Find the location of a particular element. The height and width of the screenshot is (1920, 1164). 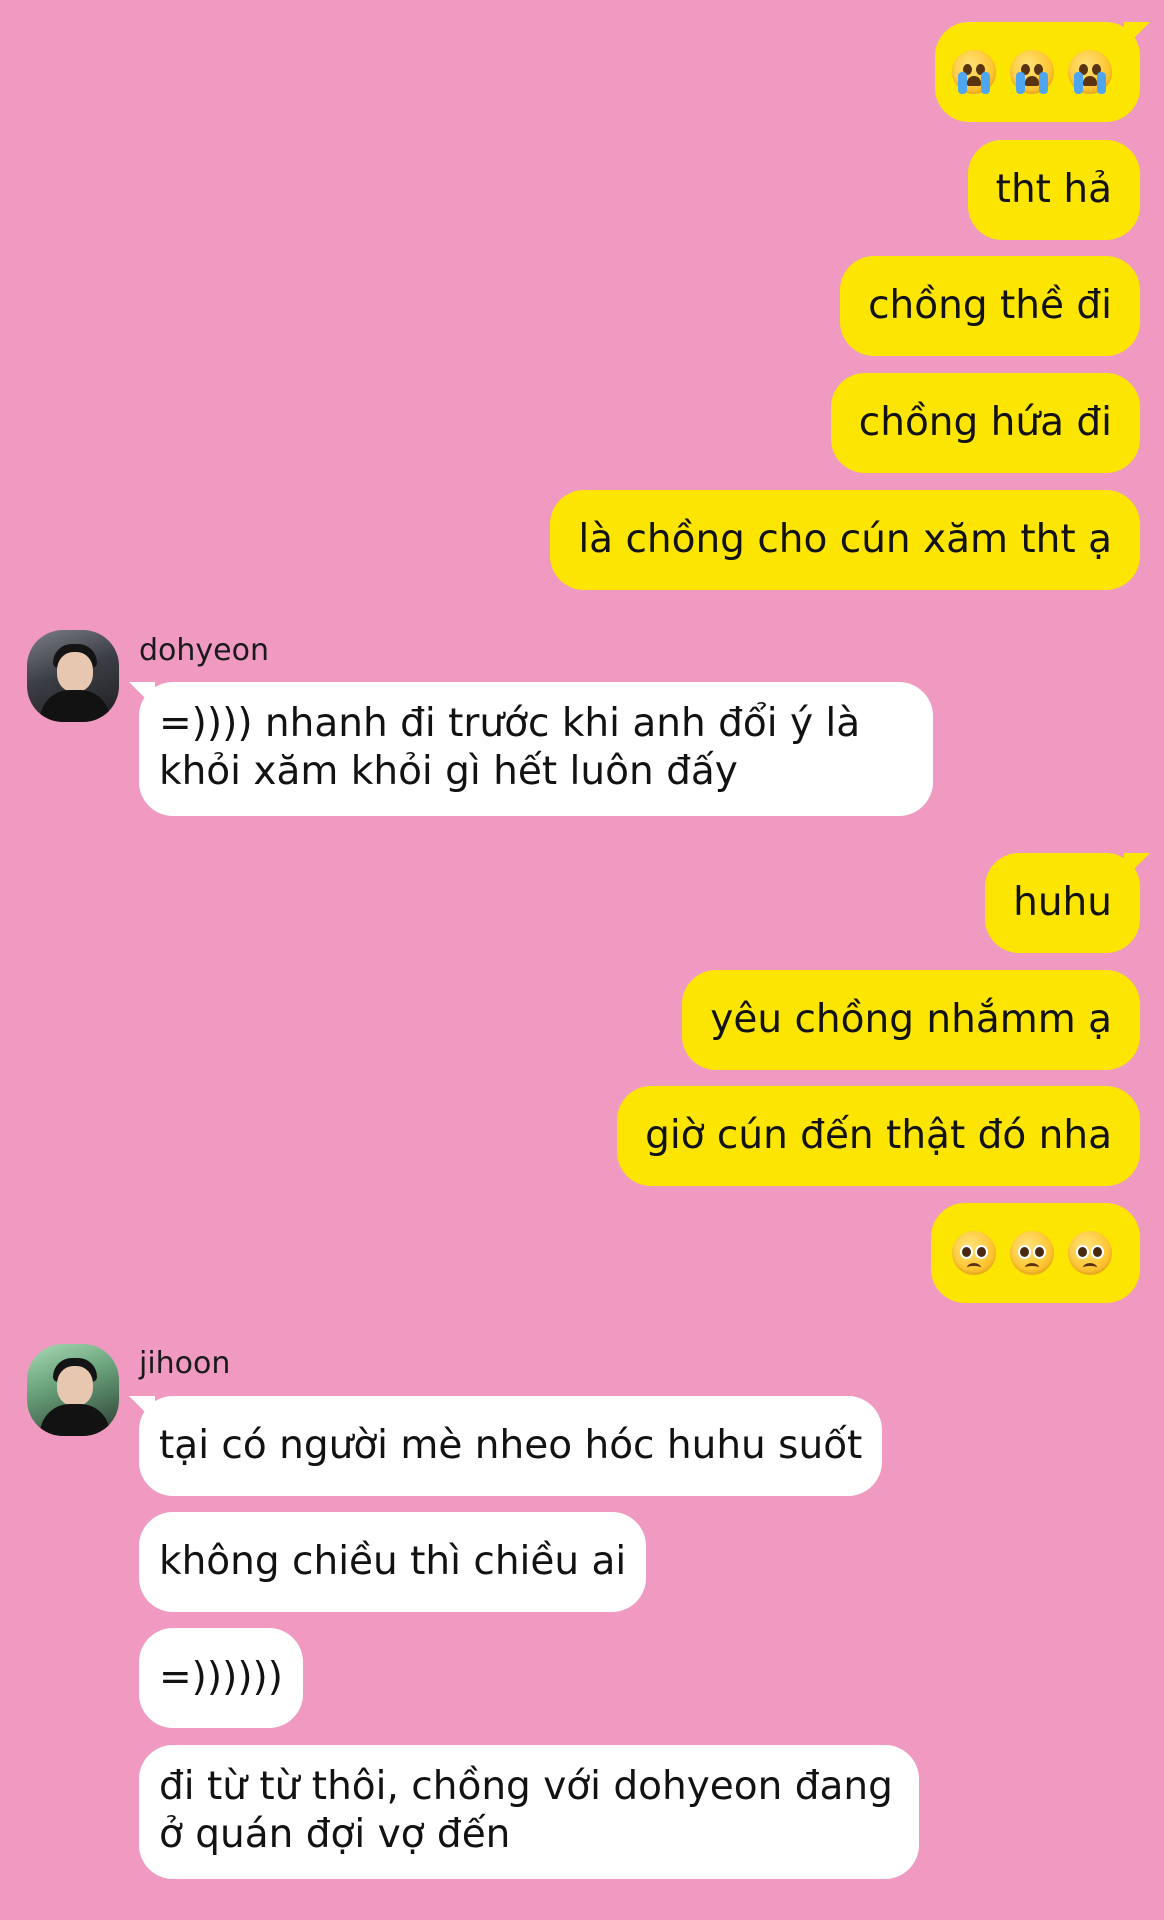

message-text: không chiều thì chiều ai is located at coordinates (393, 1561).